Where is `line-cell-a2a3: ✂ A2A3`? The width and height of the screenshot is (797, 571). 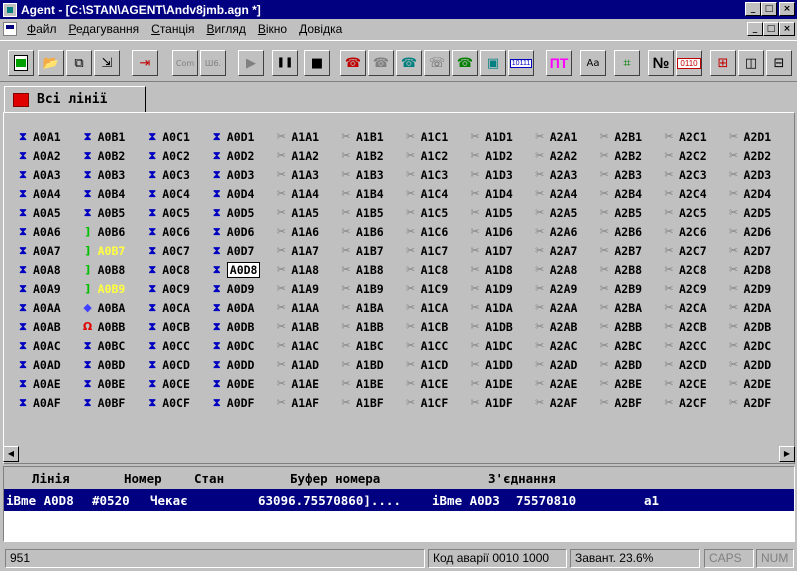
line-cell-a2a3: ✂ A2A3 is located at coordinates (565, 174).